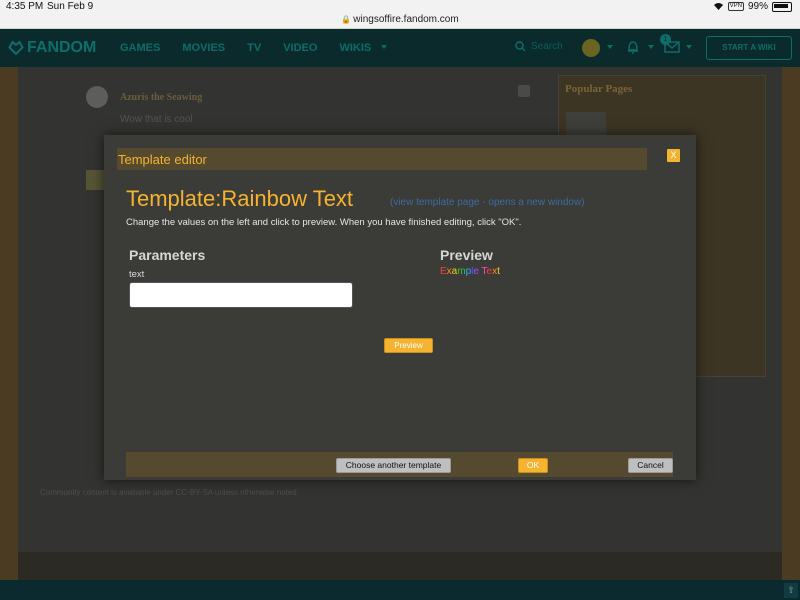 The height and width of the screenshot is (600, 800). I want to click on like-icon, so click(524, 91).